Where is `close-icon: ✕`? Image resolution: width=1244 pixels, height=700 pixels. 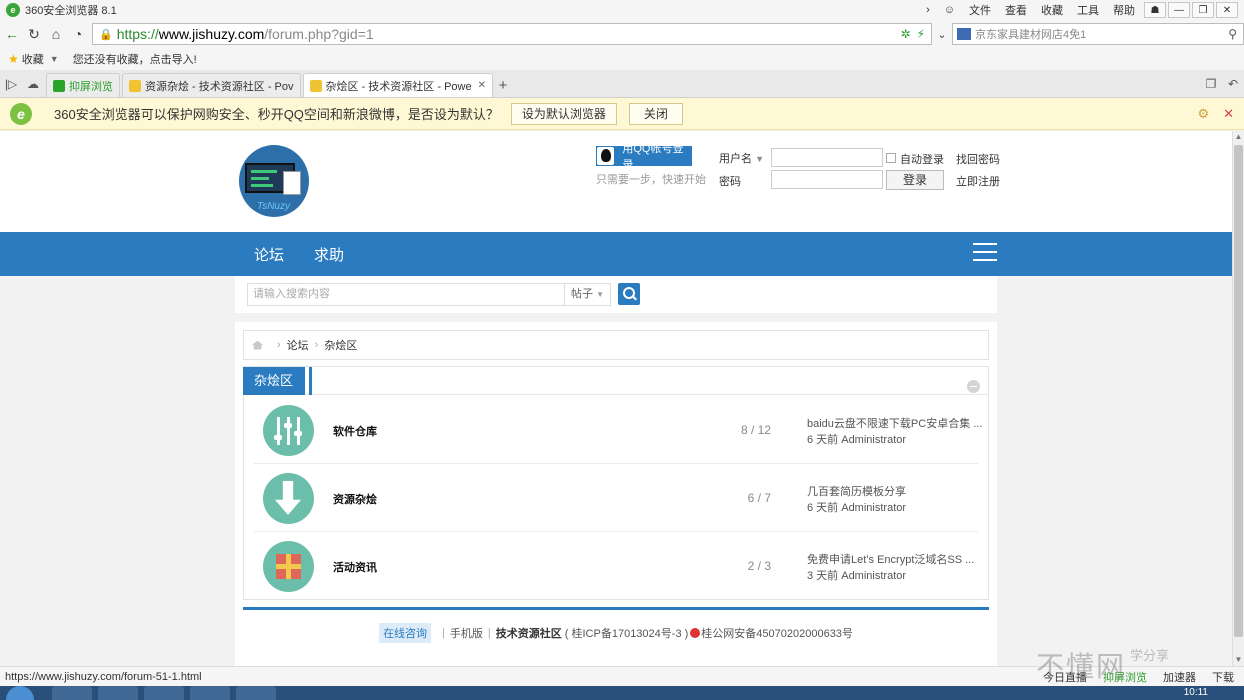
close-icon: ✕ is located at coordinates (1228, 114).